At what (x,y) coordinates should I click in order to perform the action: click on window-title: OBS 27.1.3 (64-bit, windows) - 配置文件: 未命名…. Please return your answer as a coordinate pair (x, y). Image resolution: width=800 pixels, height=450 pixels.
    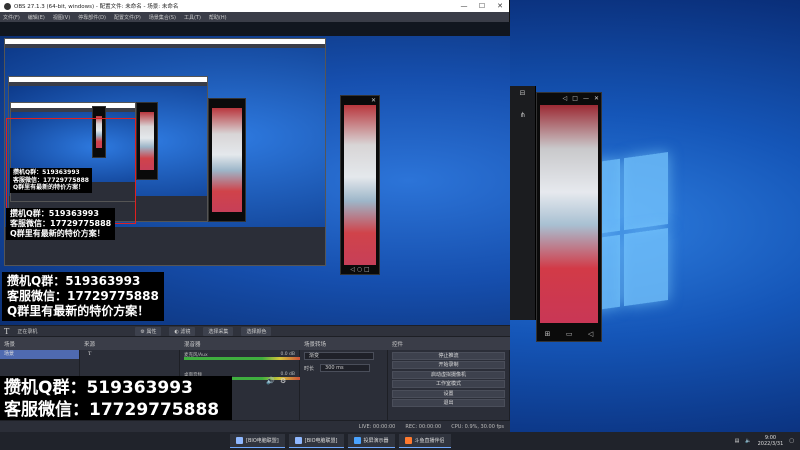
    Looking at the image, I should click on (96, 7).